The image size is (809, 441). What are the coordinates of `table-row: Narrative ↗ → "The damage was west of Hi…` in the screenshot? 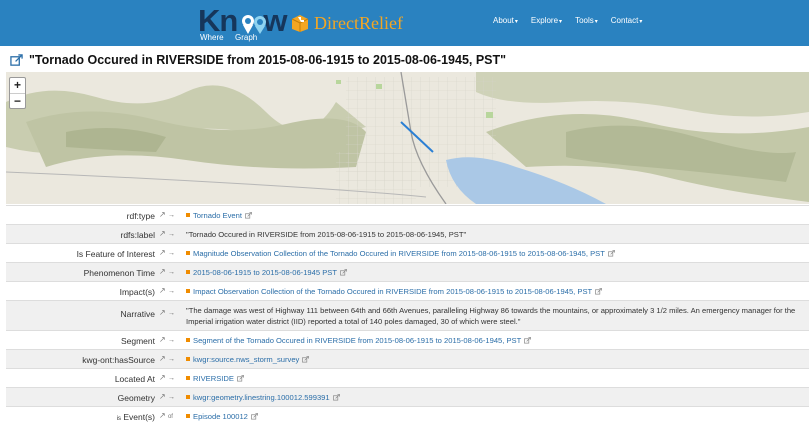 It's located at (407, 315).